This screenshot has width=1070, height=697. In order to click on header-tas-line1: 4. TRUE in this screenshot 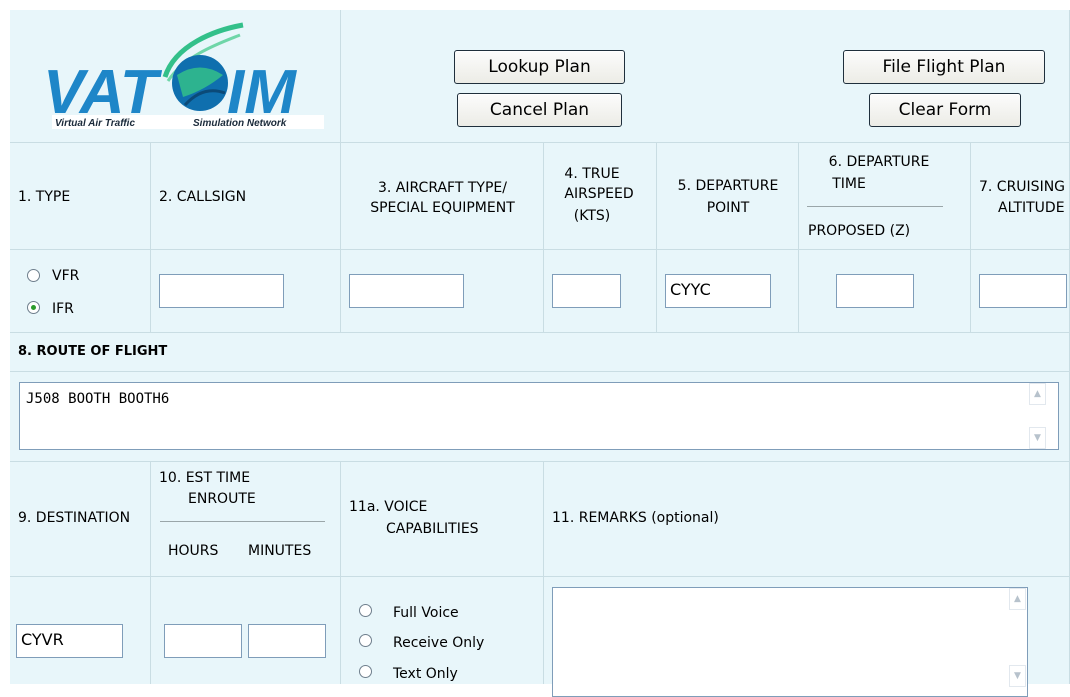, I will do `click(592, 174)`.